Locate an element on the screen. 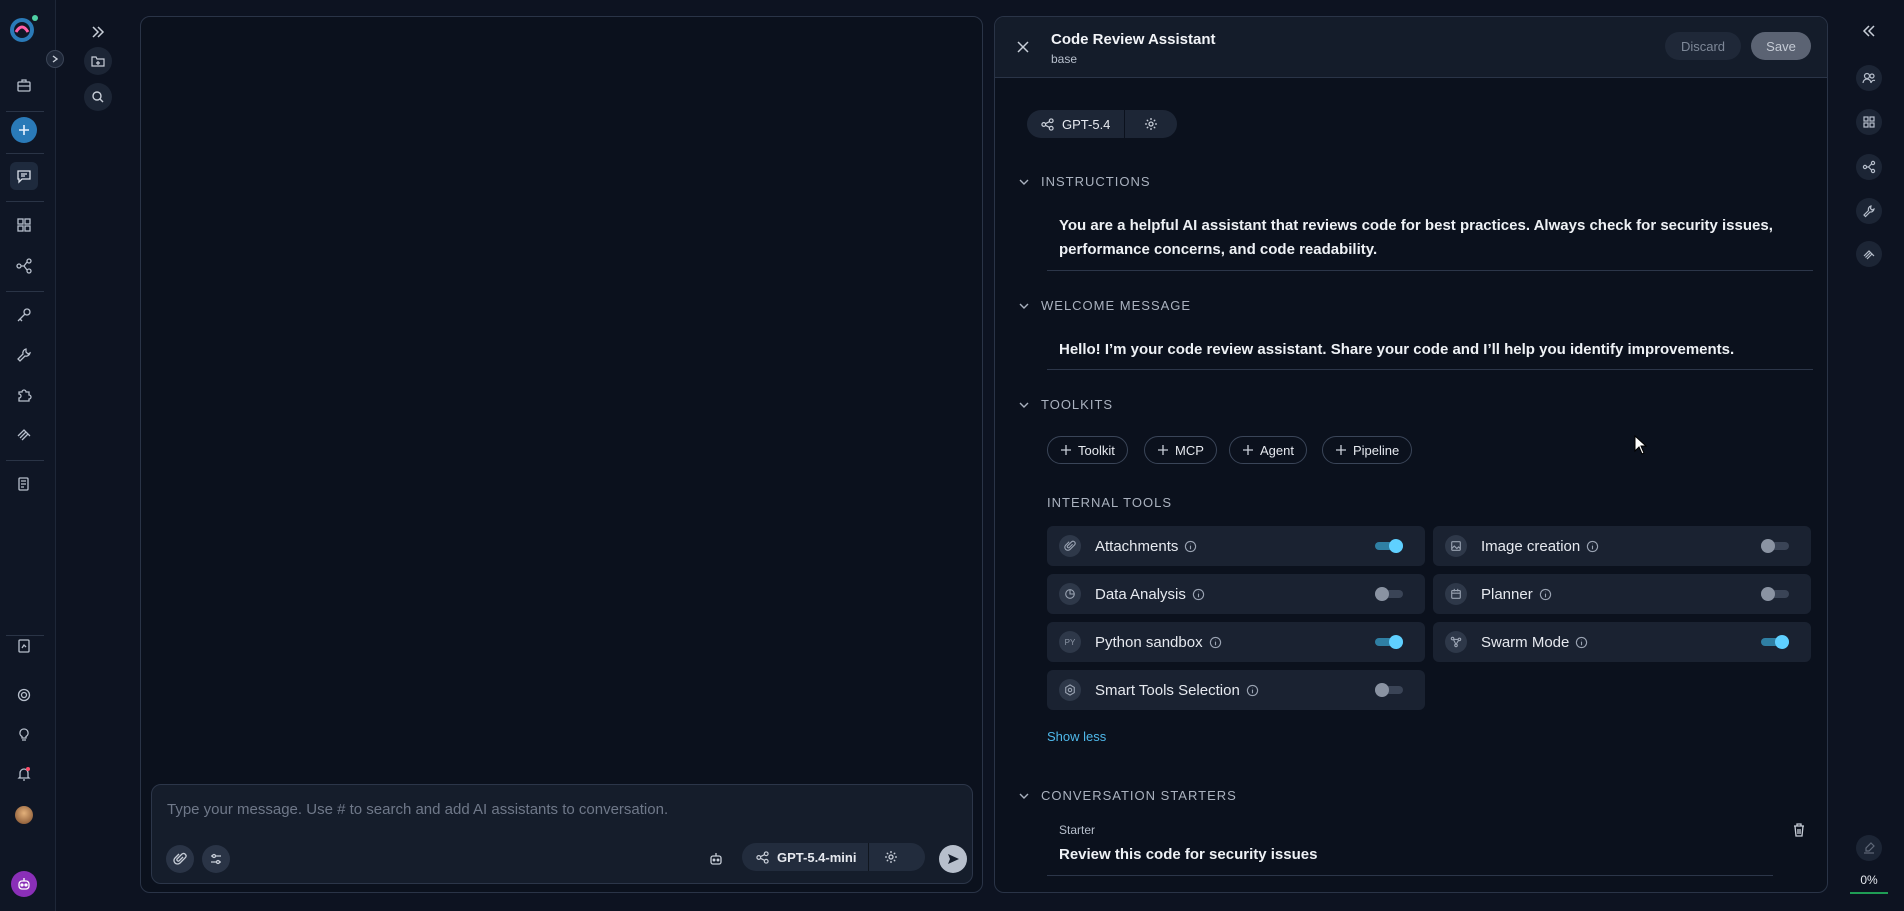  image-creation-toggle is located at coordinates (1775, 546).